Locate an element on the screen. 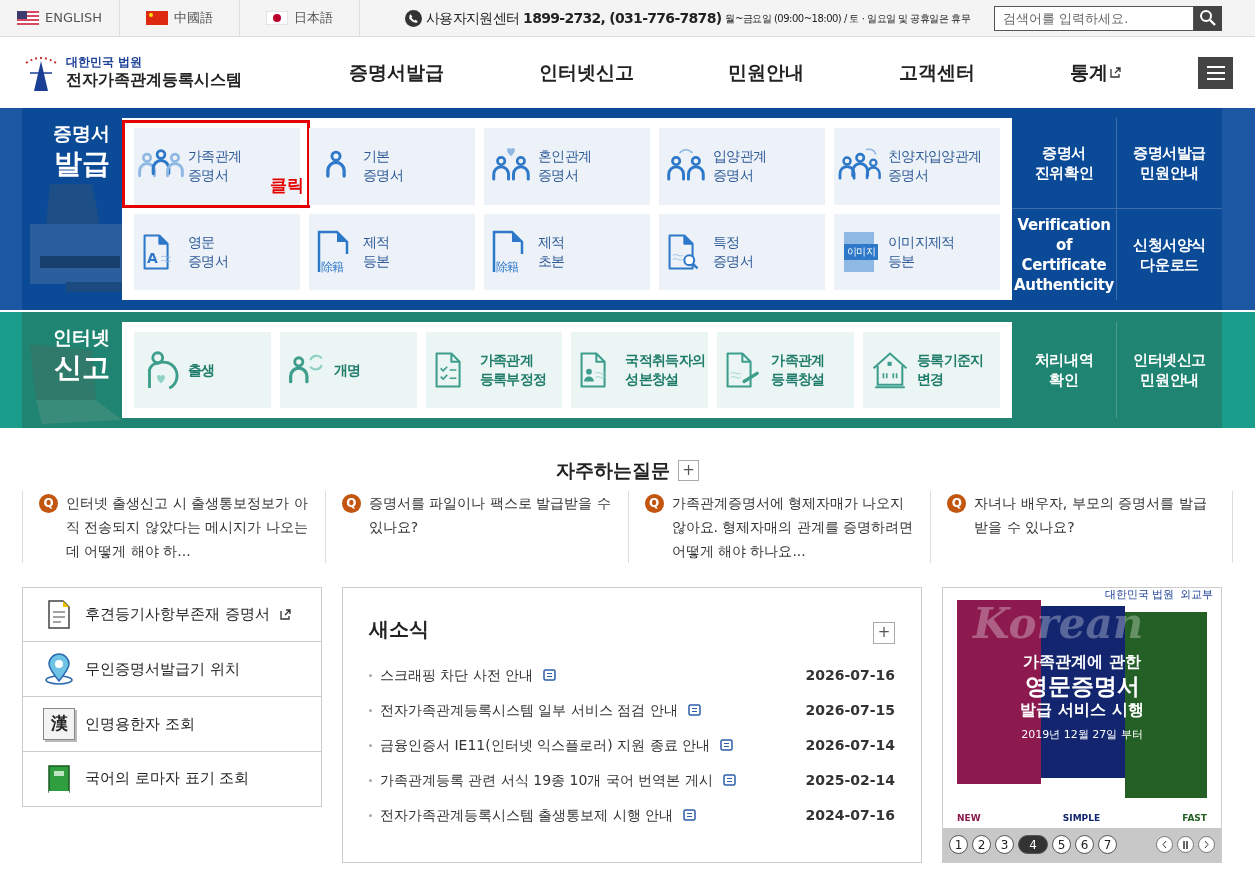 The height and width of the screenshot is (886, 1255). report-tile: 출생 is located at coordinates (202, 370).